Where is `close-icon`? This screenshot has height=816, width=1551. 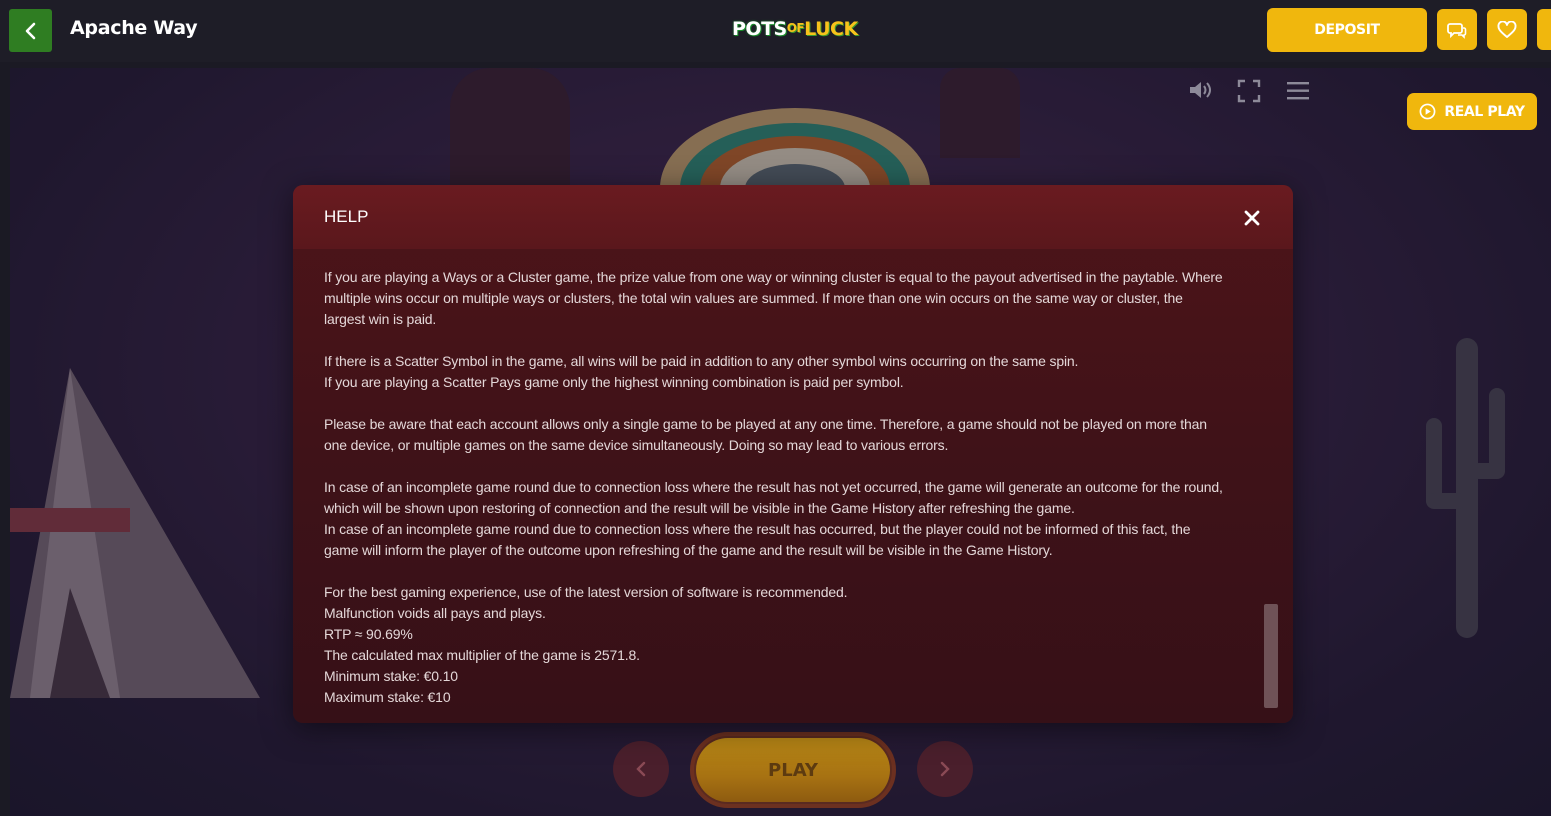
close-icon is located at coordinates (1252, 218).